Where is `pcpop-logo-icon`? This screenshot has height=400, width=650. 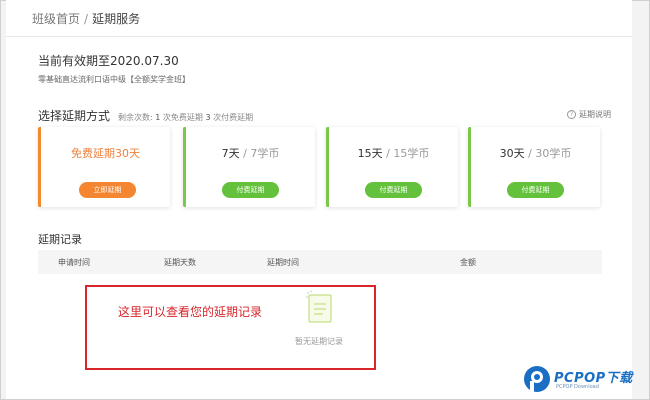 pcpop-logo-icon is located at coordinates (537, 379).